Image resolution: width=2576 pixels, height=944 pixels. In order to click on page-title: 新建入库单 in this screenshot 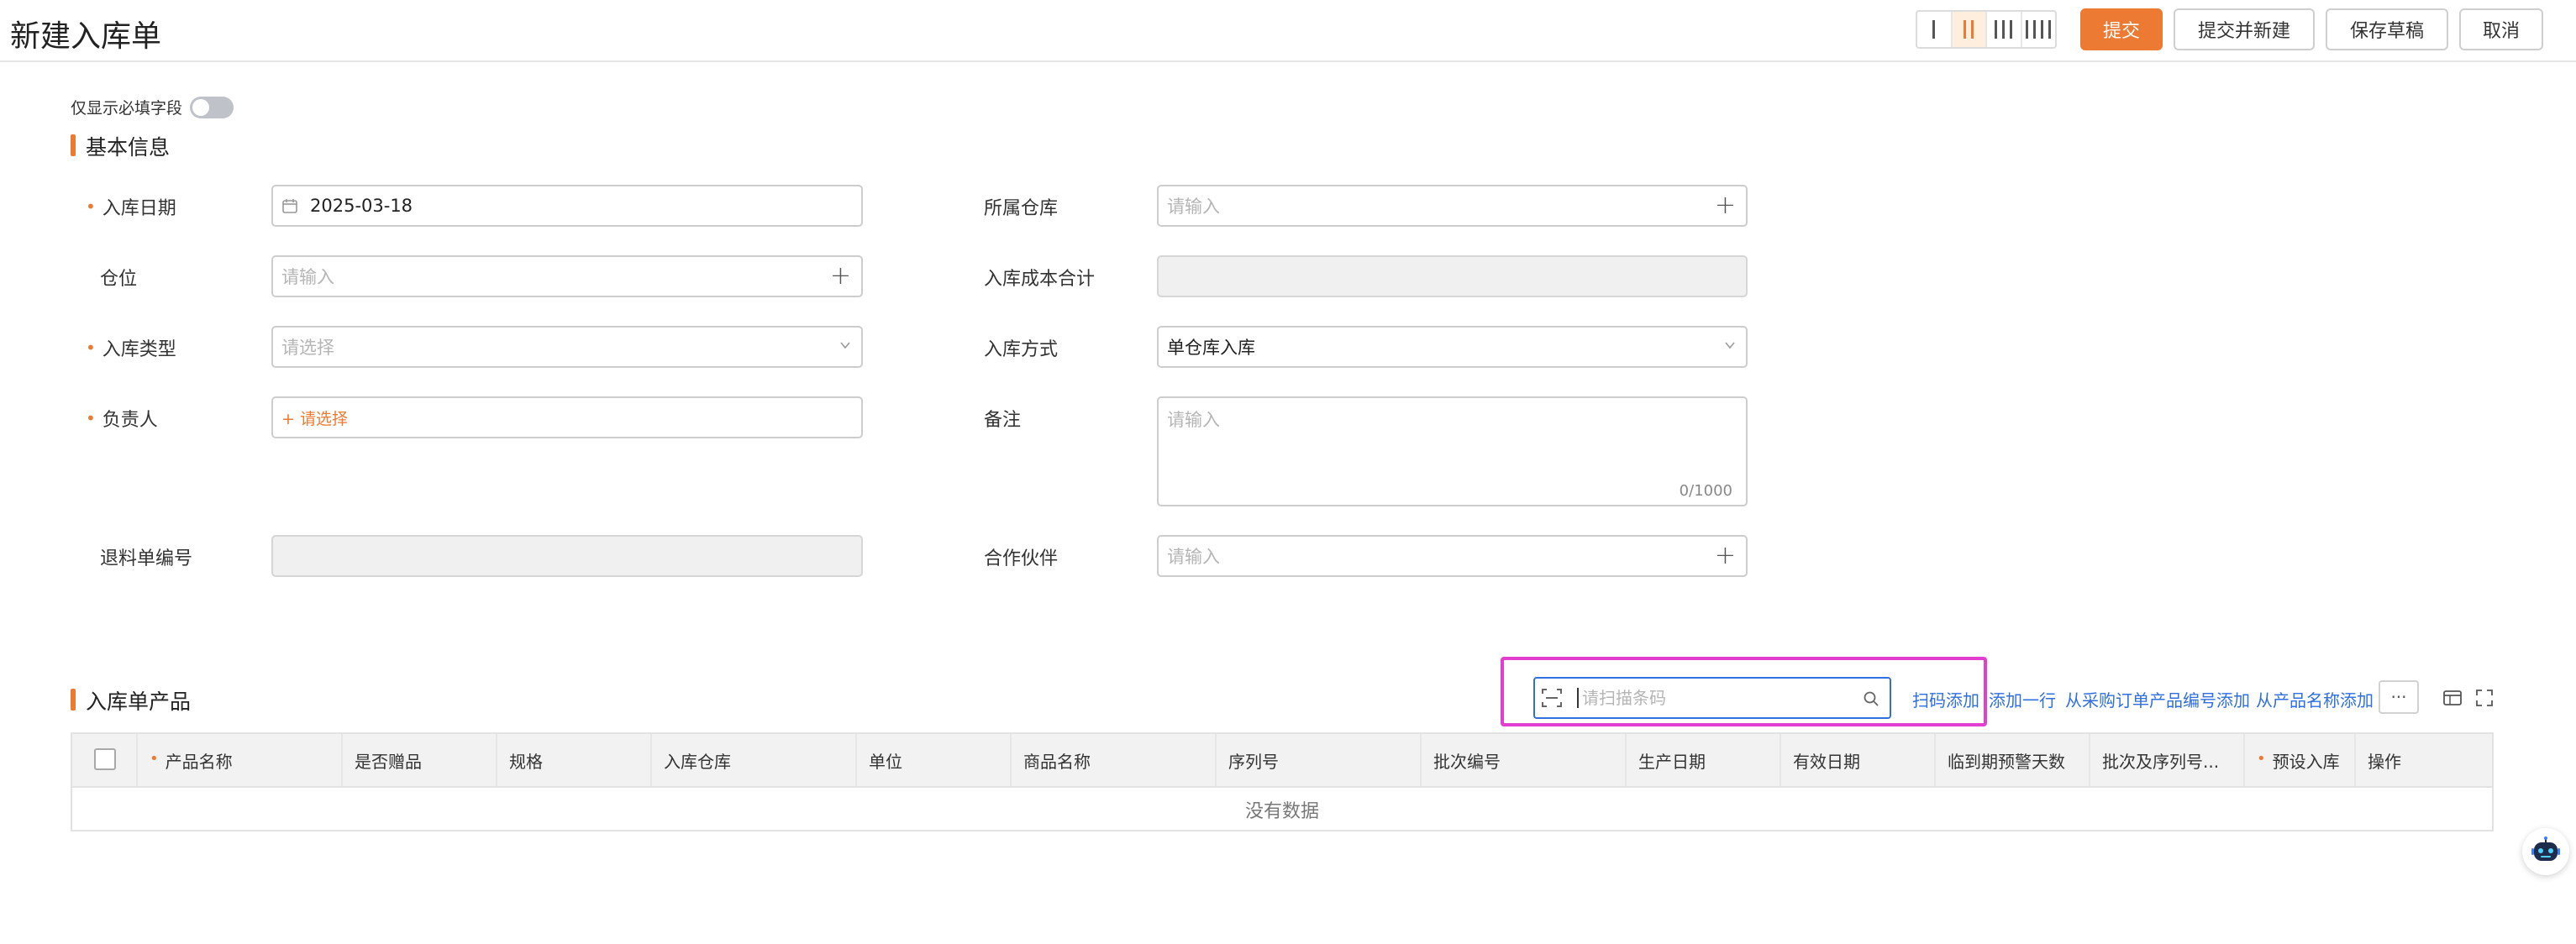, I will do `click(86, 36)`.